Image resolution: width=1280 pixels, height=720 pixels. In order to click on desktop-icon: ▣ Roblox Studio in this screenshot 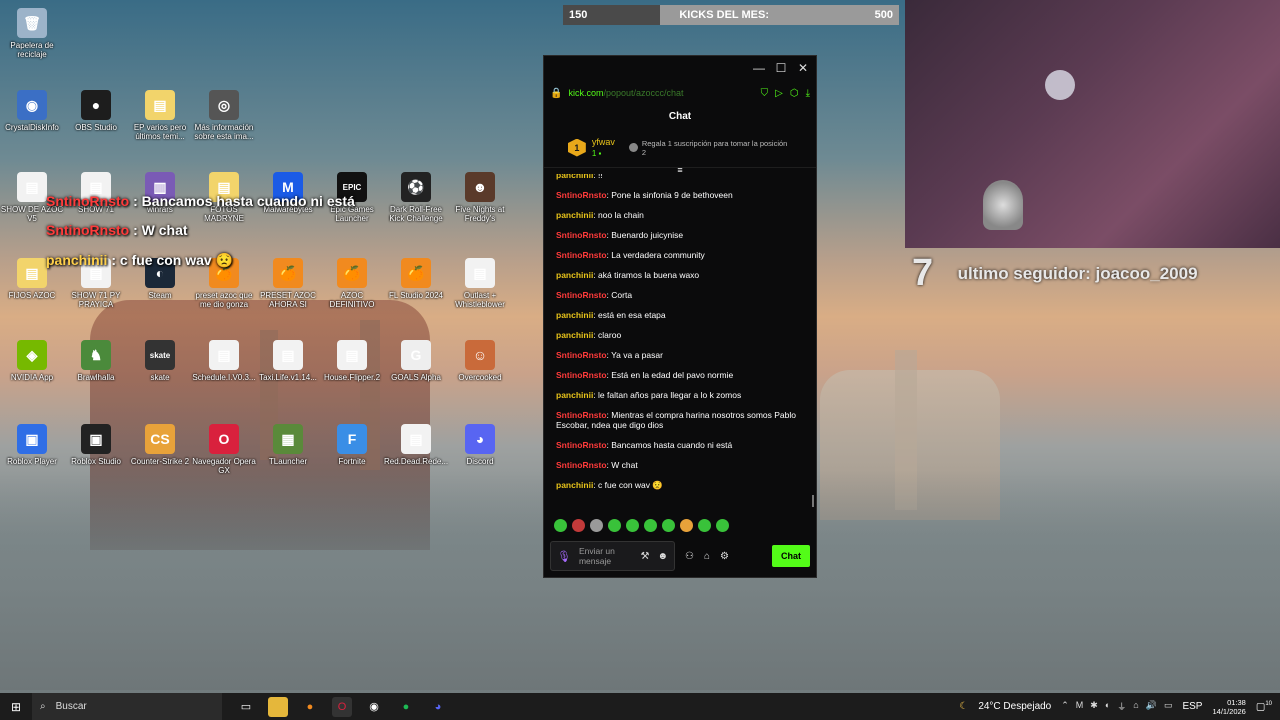, I will do `click(96, 445)`.